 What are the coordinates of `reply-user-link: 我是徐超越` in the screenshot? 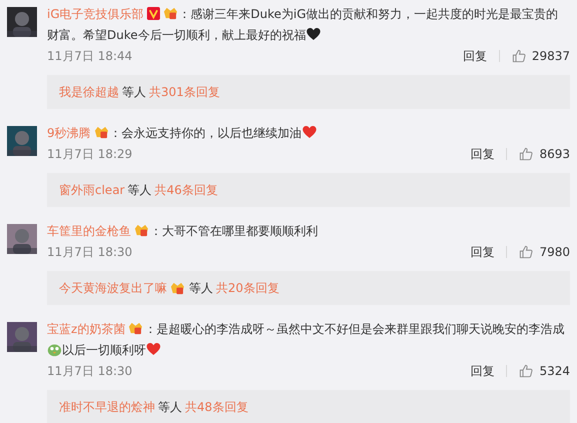 It's located at (89, 92).